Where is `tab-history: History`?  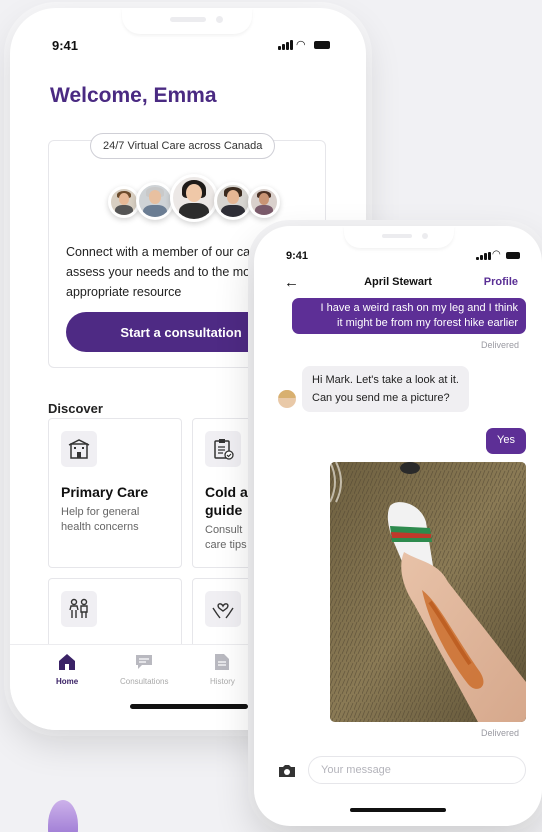 tab-history: History is located at coordinates (222, 669).